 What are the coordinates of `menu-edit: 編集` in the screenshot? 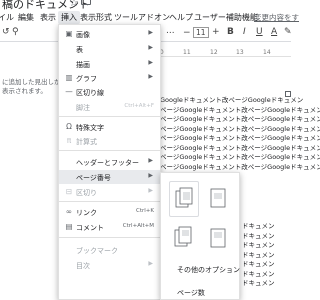 It's located at (26, 17).